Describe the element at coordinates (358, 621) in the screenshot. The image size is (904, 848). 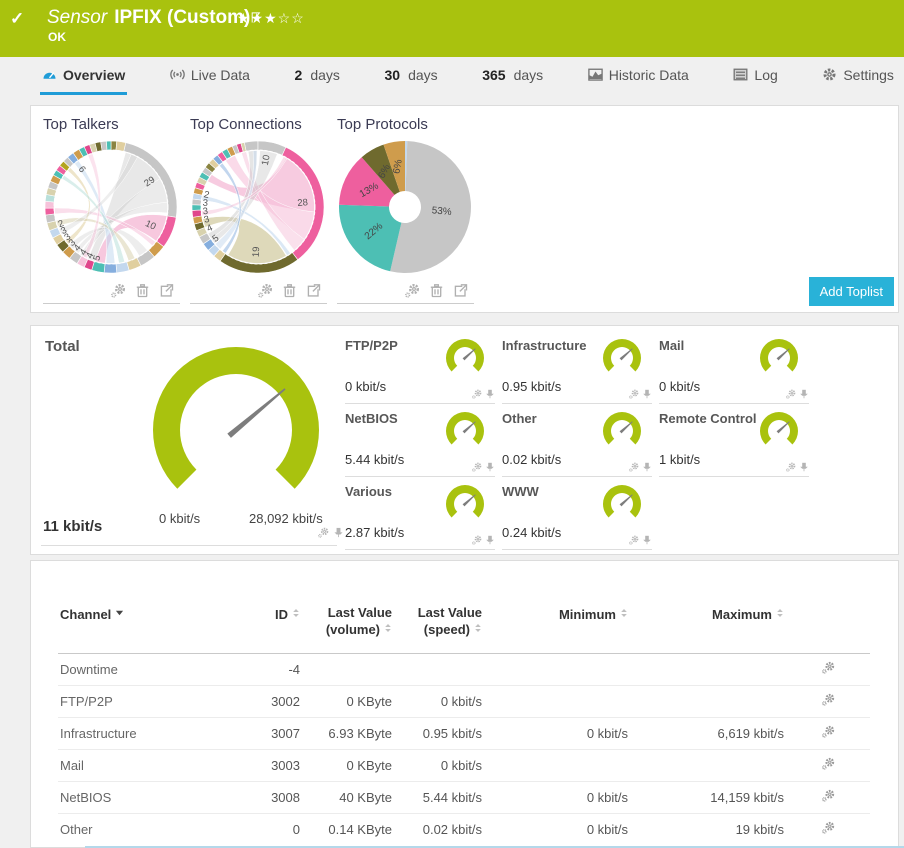
I see `column-label: Last Value (volume)` at that location.